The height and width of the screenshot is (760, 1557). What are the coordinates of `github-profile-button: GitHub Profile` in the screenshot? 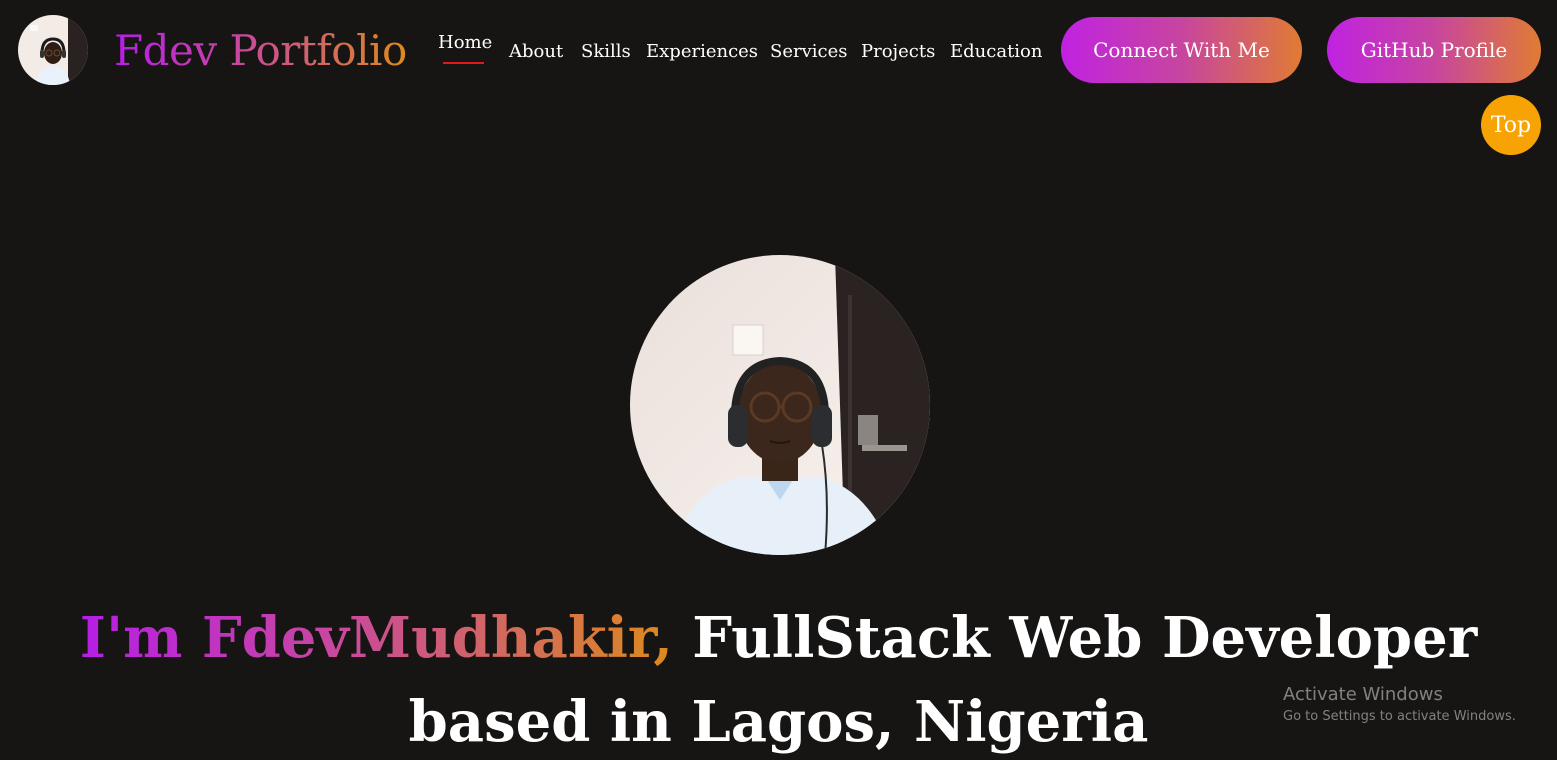 It's located at (1434, 50).